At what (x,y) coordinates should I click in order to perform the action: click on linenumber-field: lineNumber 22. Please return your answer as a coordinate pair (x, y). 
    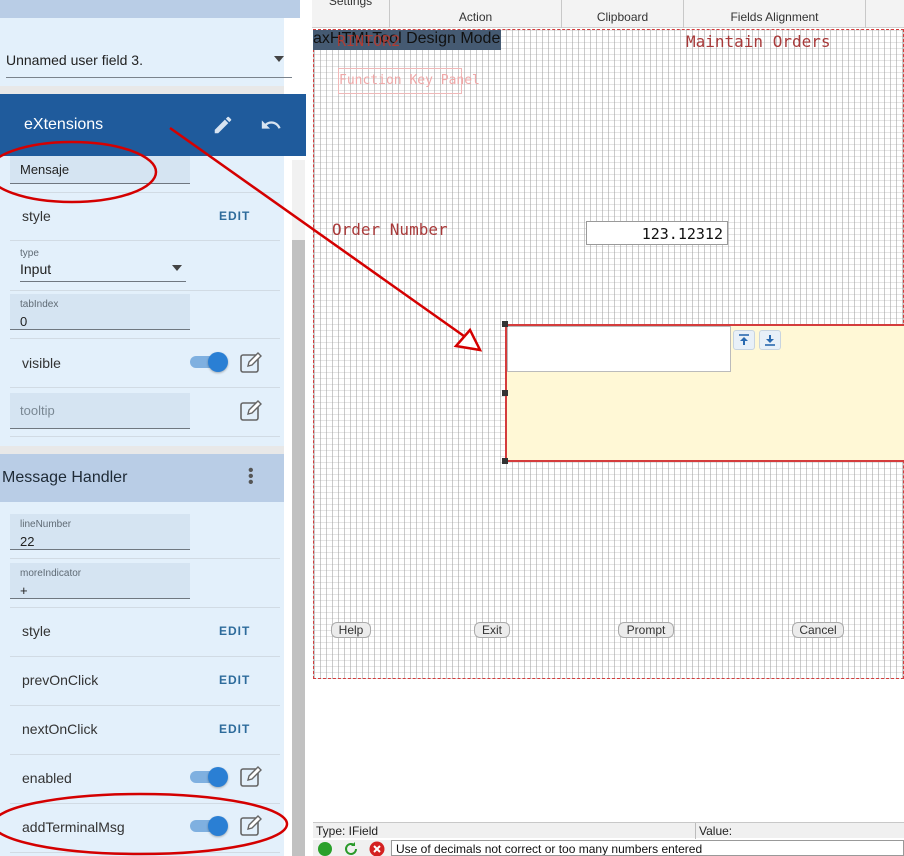
    Looking at the image, I should click on (100, 532).